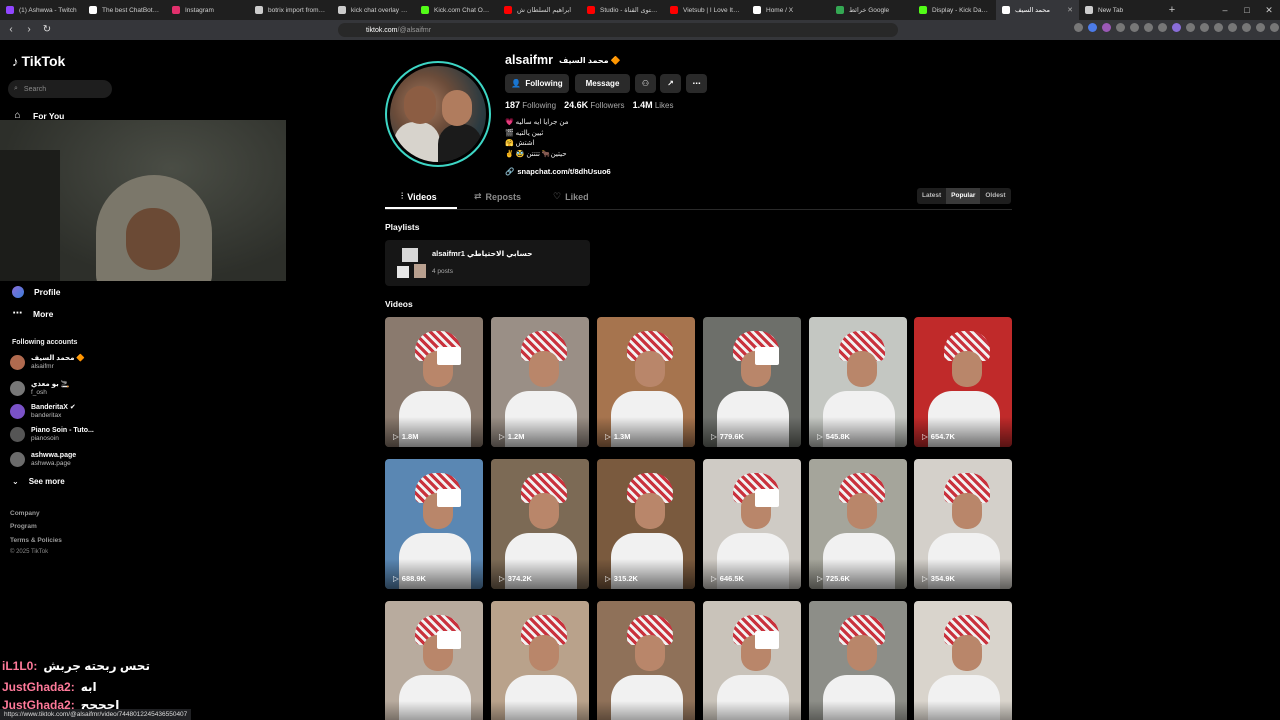  Describe the element at coordinates (15, 481) in the screenshot. I see `chevron-down-icon: ⌄` at that location.